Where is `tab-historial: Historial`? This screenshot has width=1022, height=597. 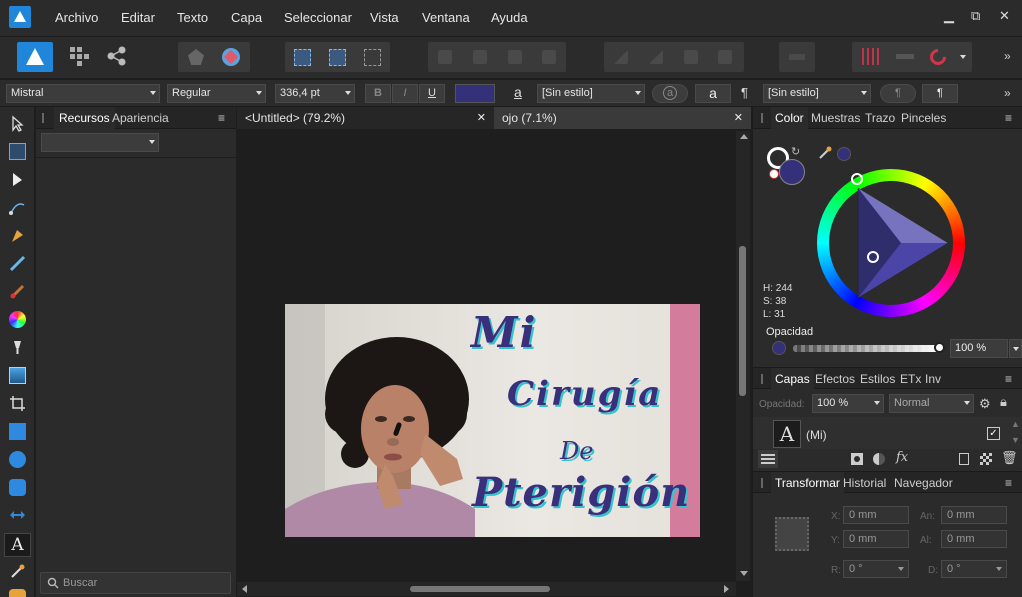
tab-historial: Historial is located at coordinates (864, 483).